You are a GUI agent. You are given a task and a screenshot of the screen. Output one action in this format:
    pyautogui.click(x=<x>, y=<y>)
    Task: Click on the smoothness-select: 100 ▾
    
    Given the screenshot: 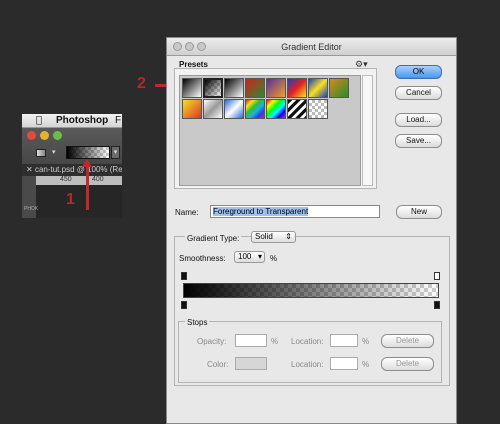 What is the action you would take?
    pyautogui.click(x=249, y=257)
    